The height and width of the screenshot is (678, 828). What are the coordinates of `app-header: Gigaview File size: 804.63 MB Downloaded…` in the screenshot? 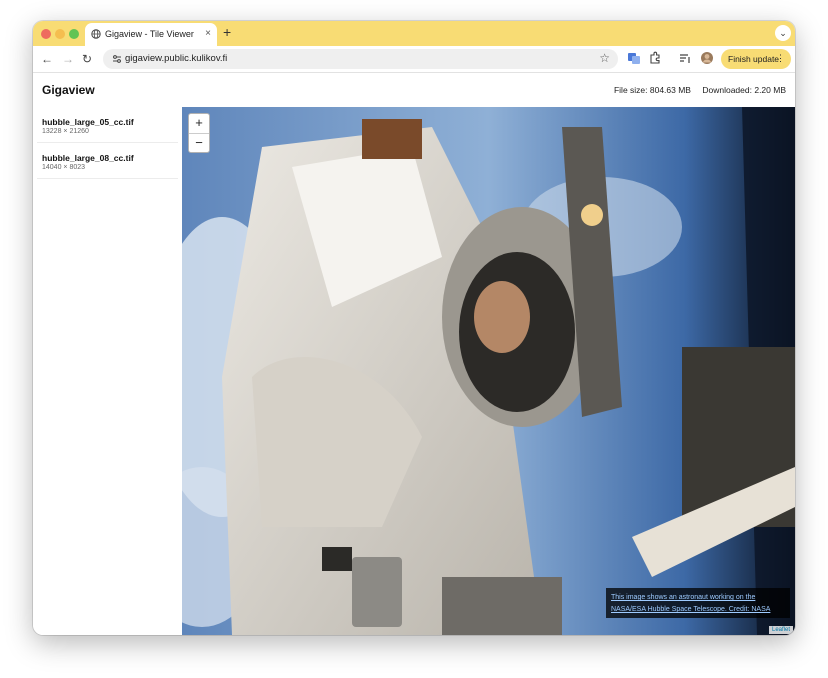 It's located at (414, 90).